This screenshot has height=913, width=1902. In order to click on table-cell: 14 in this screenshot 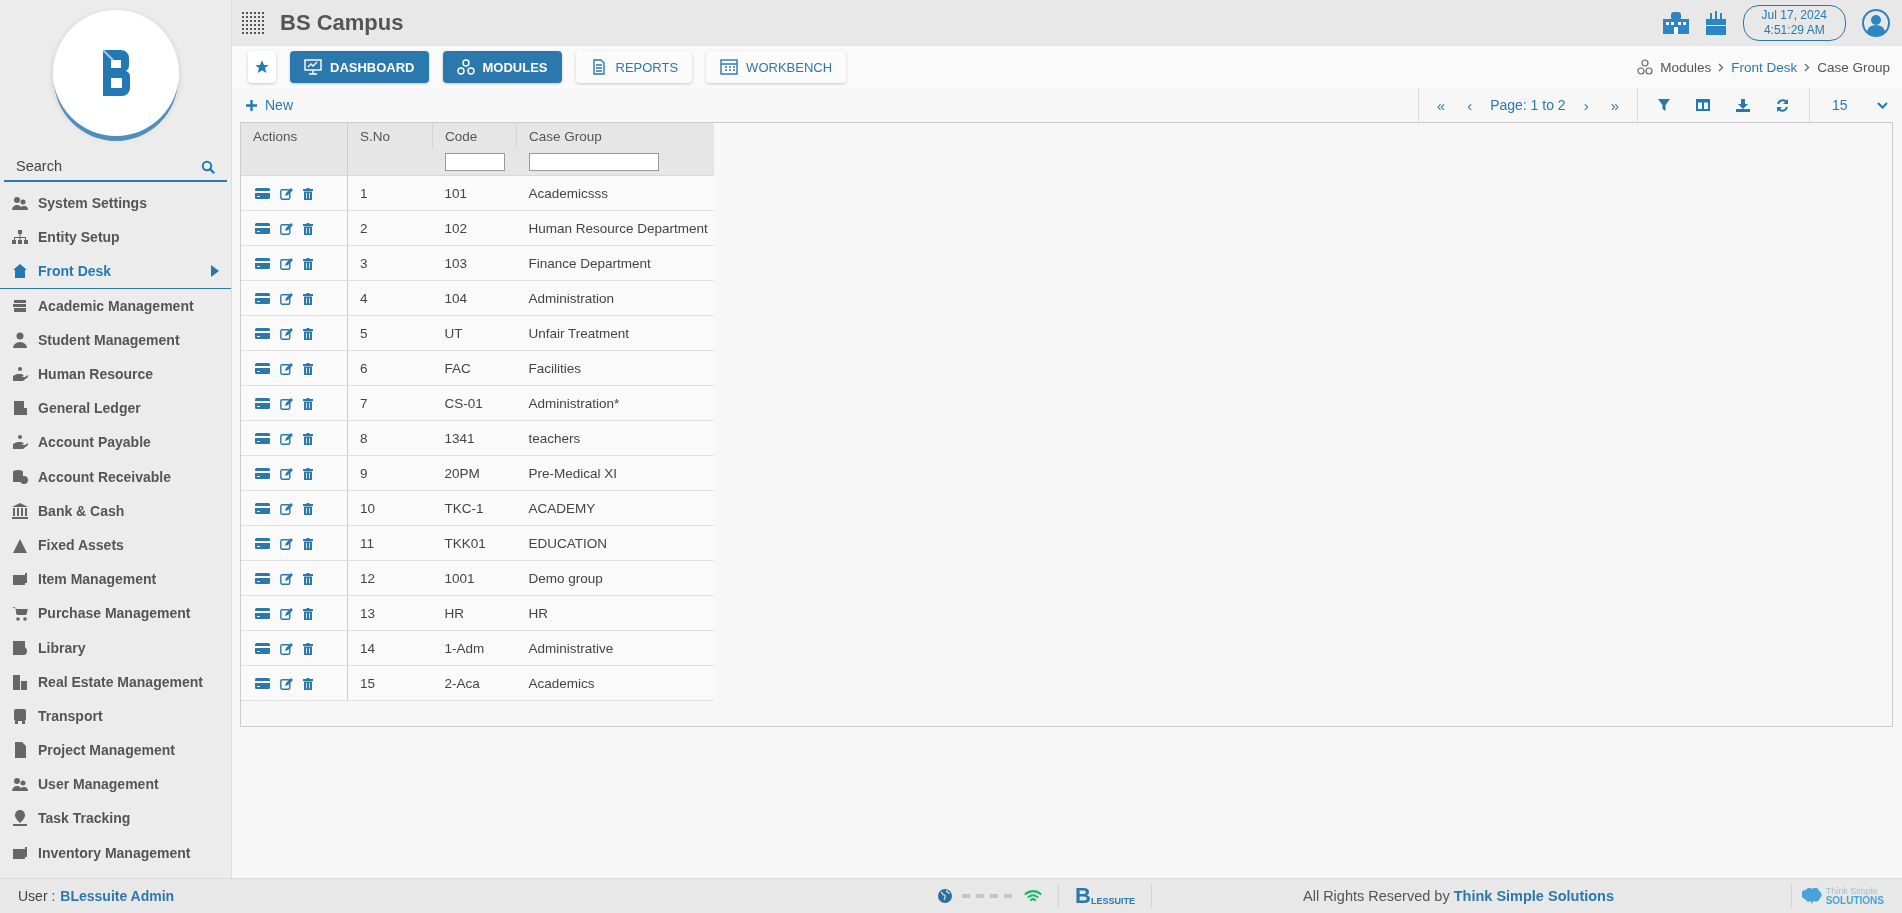, I will do `click(390, 648)`.